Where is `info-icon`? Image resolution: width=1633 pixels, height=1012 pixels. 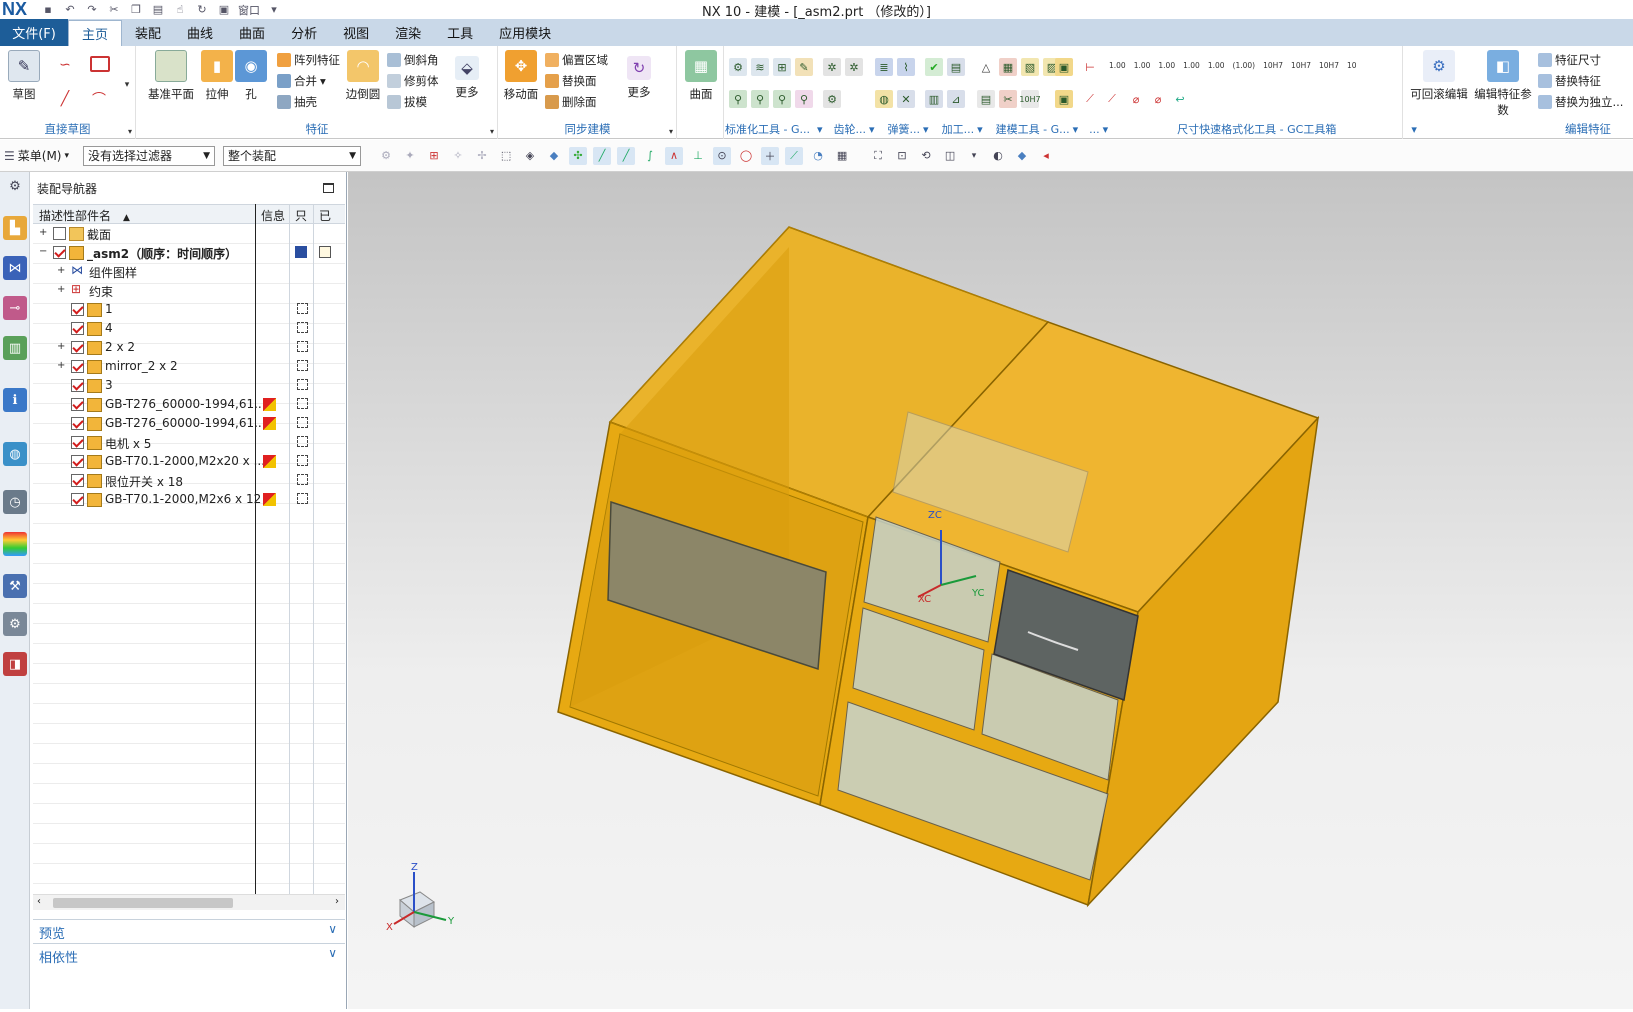
info-icon is located at coordinates (269, 404).